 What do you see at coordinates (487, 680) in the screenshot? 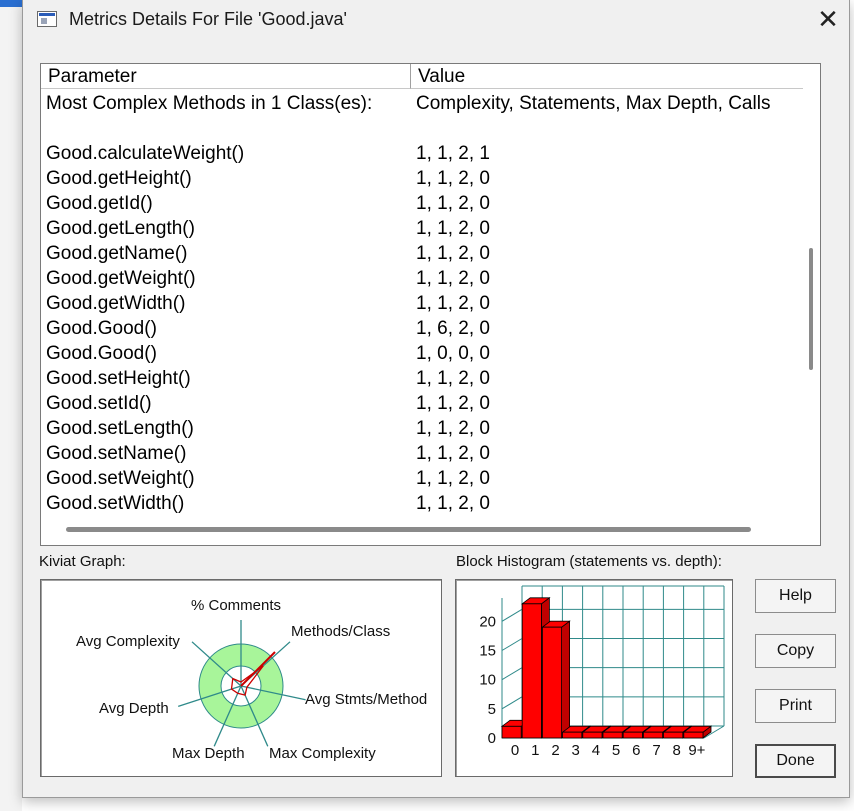
I see `y-tick-label: 10` at bounding box center [487, 680].